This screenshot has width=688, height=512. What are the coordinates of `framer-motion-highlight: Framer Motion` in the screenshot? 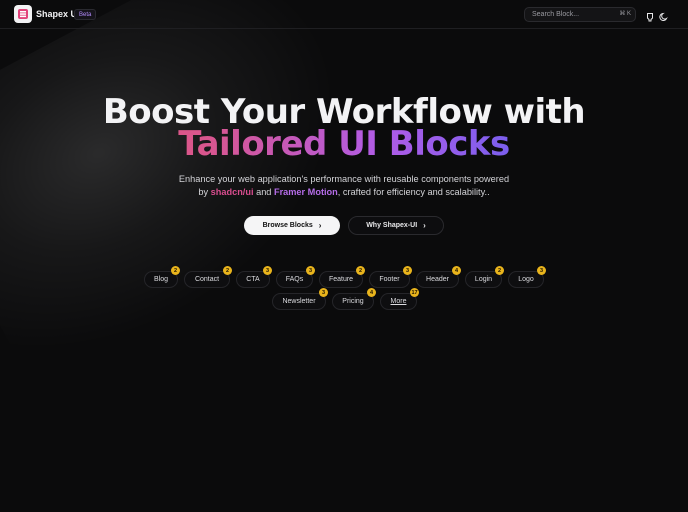 It's located at (305, 192).